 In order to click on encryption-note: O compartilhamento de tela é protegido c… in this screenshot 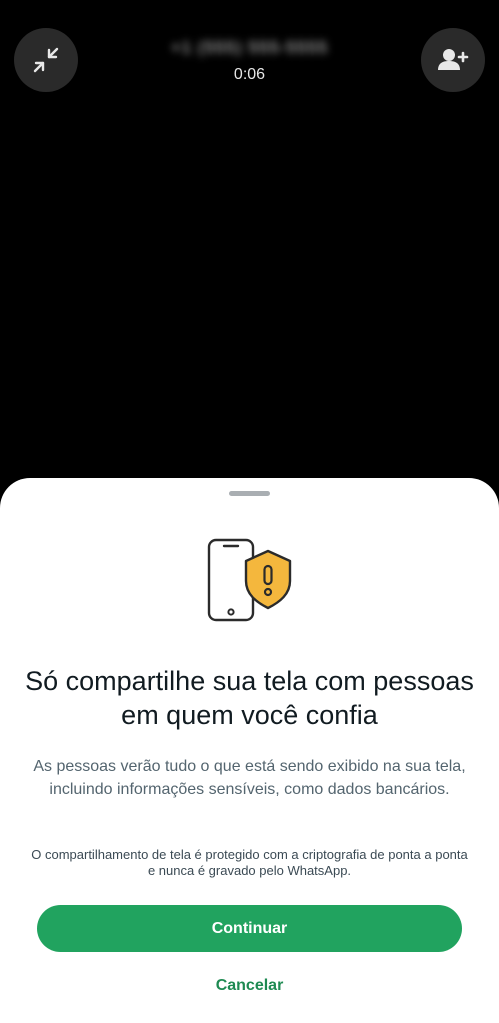, I will do `click(249, 862)`.